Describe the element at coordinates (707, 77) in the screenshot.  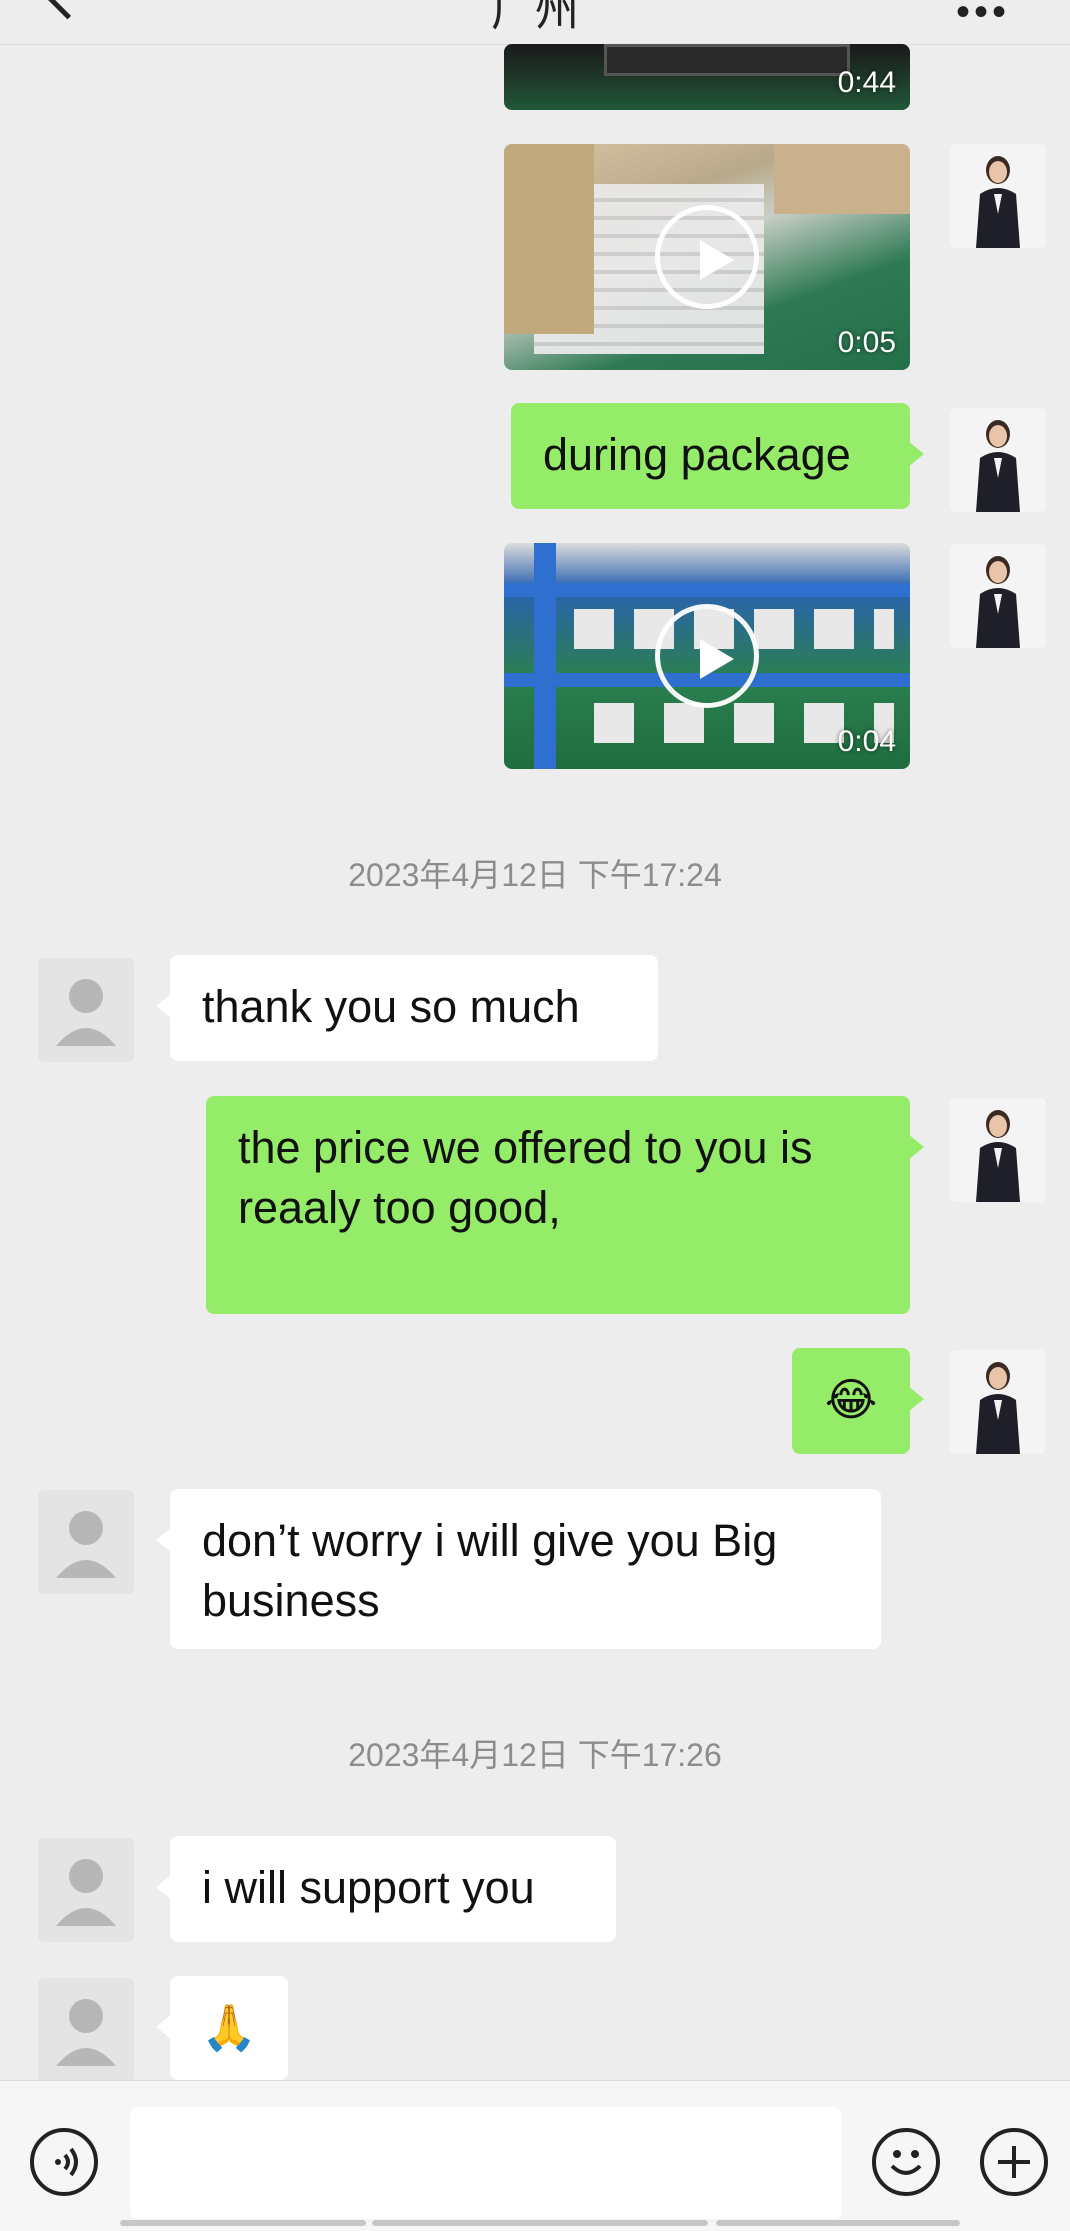
I see `video-message: 0:44` at that location.